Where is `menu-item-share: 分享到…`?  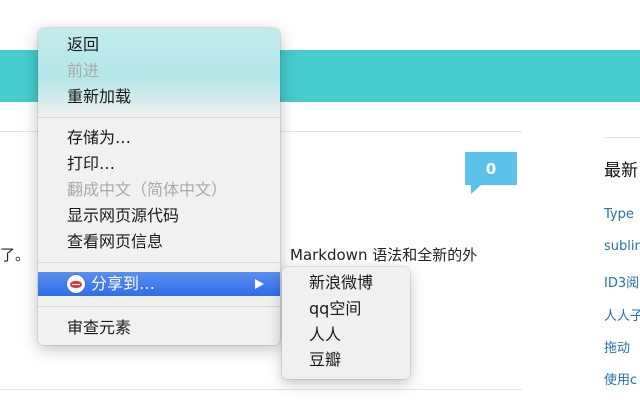 menu-item-share: 分享到… is located at coordinates (159, 284).